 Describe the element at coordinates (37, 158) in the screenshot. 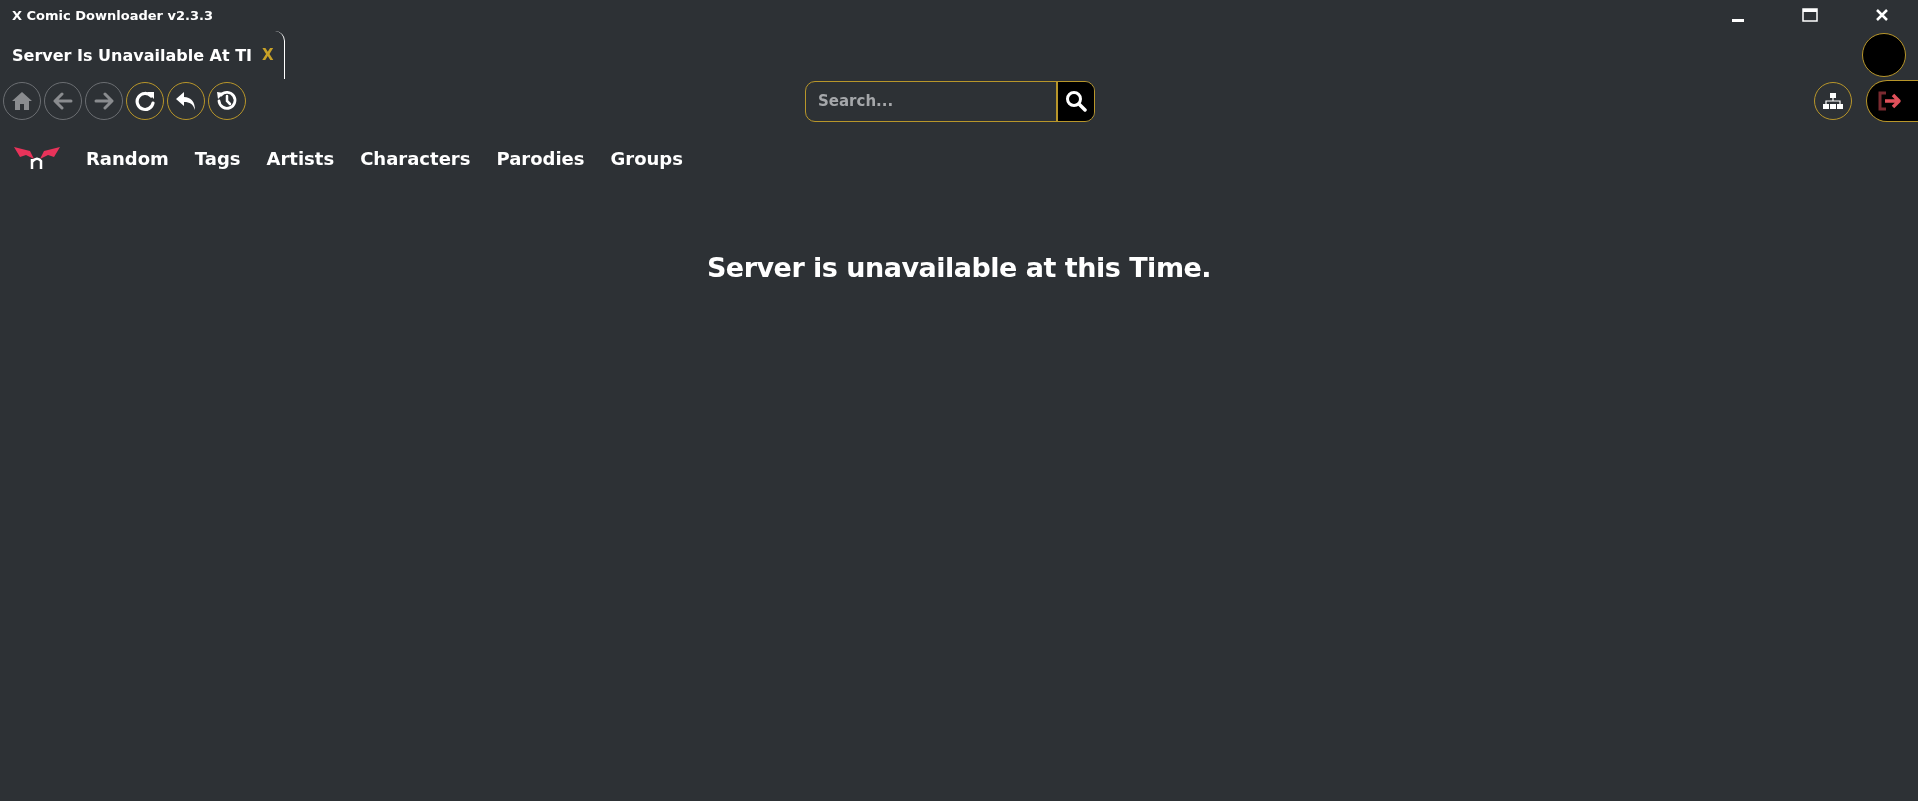

I see `logo-icon` at that location.